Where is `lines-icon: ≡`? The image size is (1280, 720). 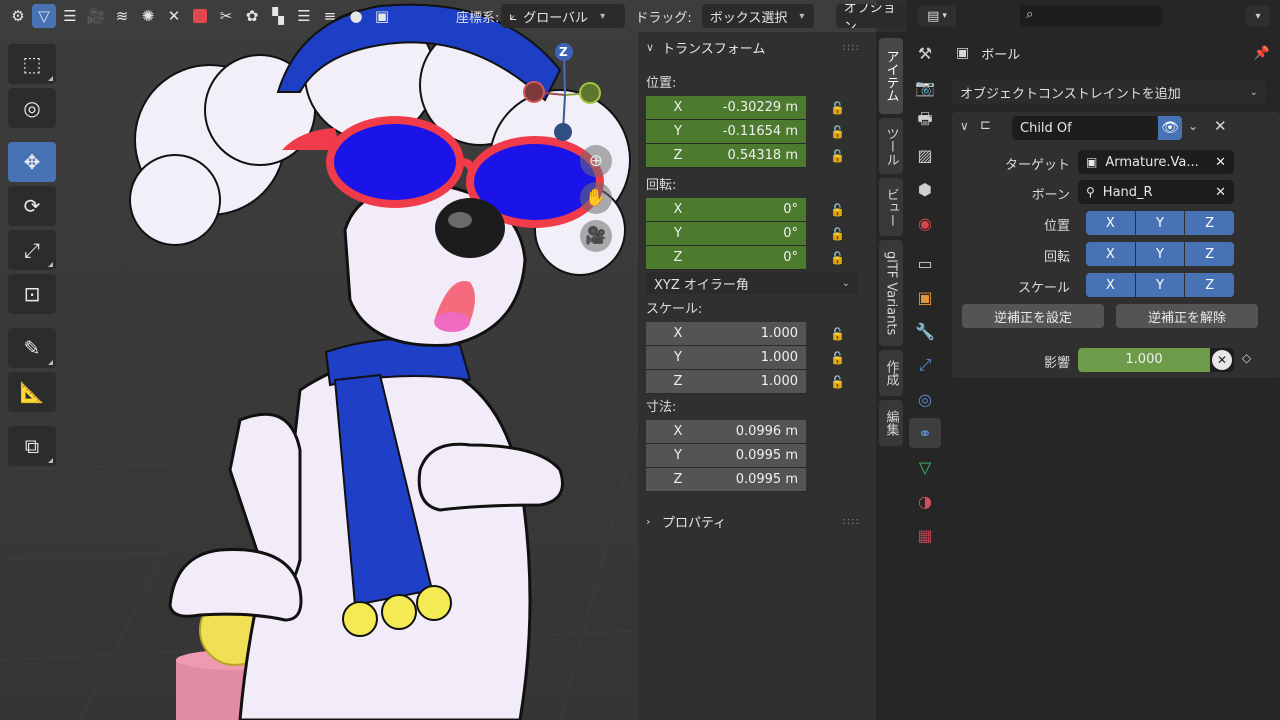
lines-icon: ≡ is located at coordinates (330, 16).